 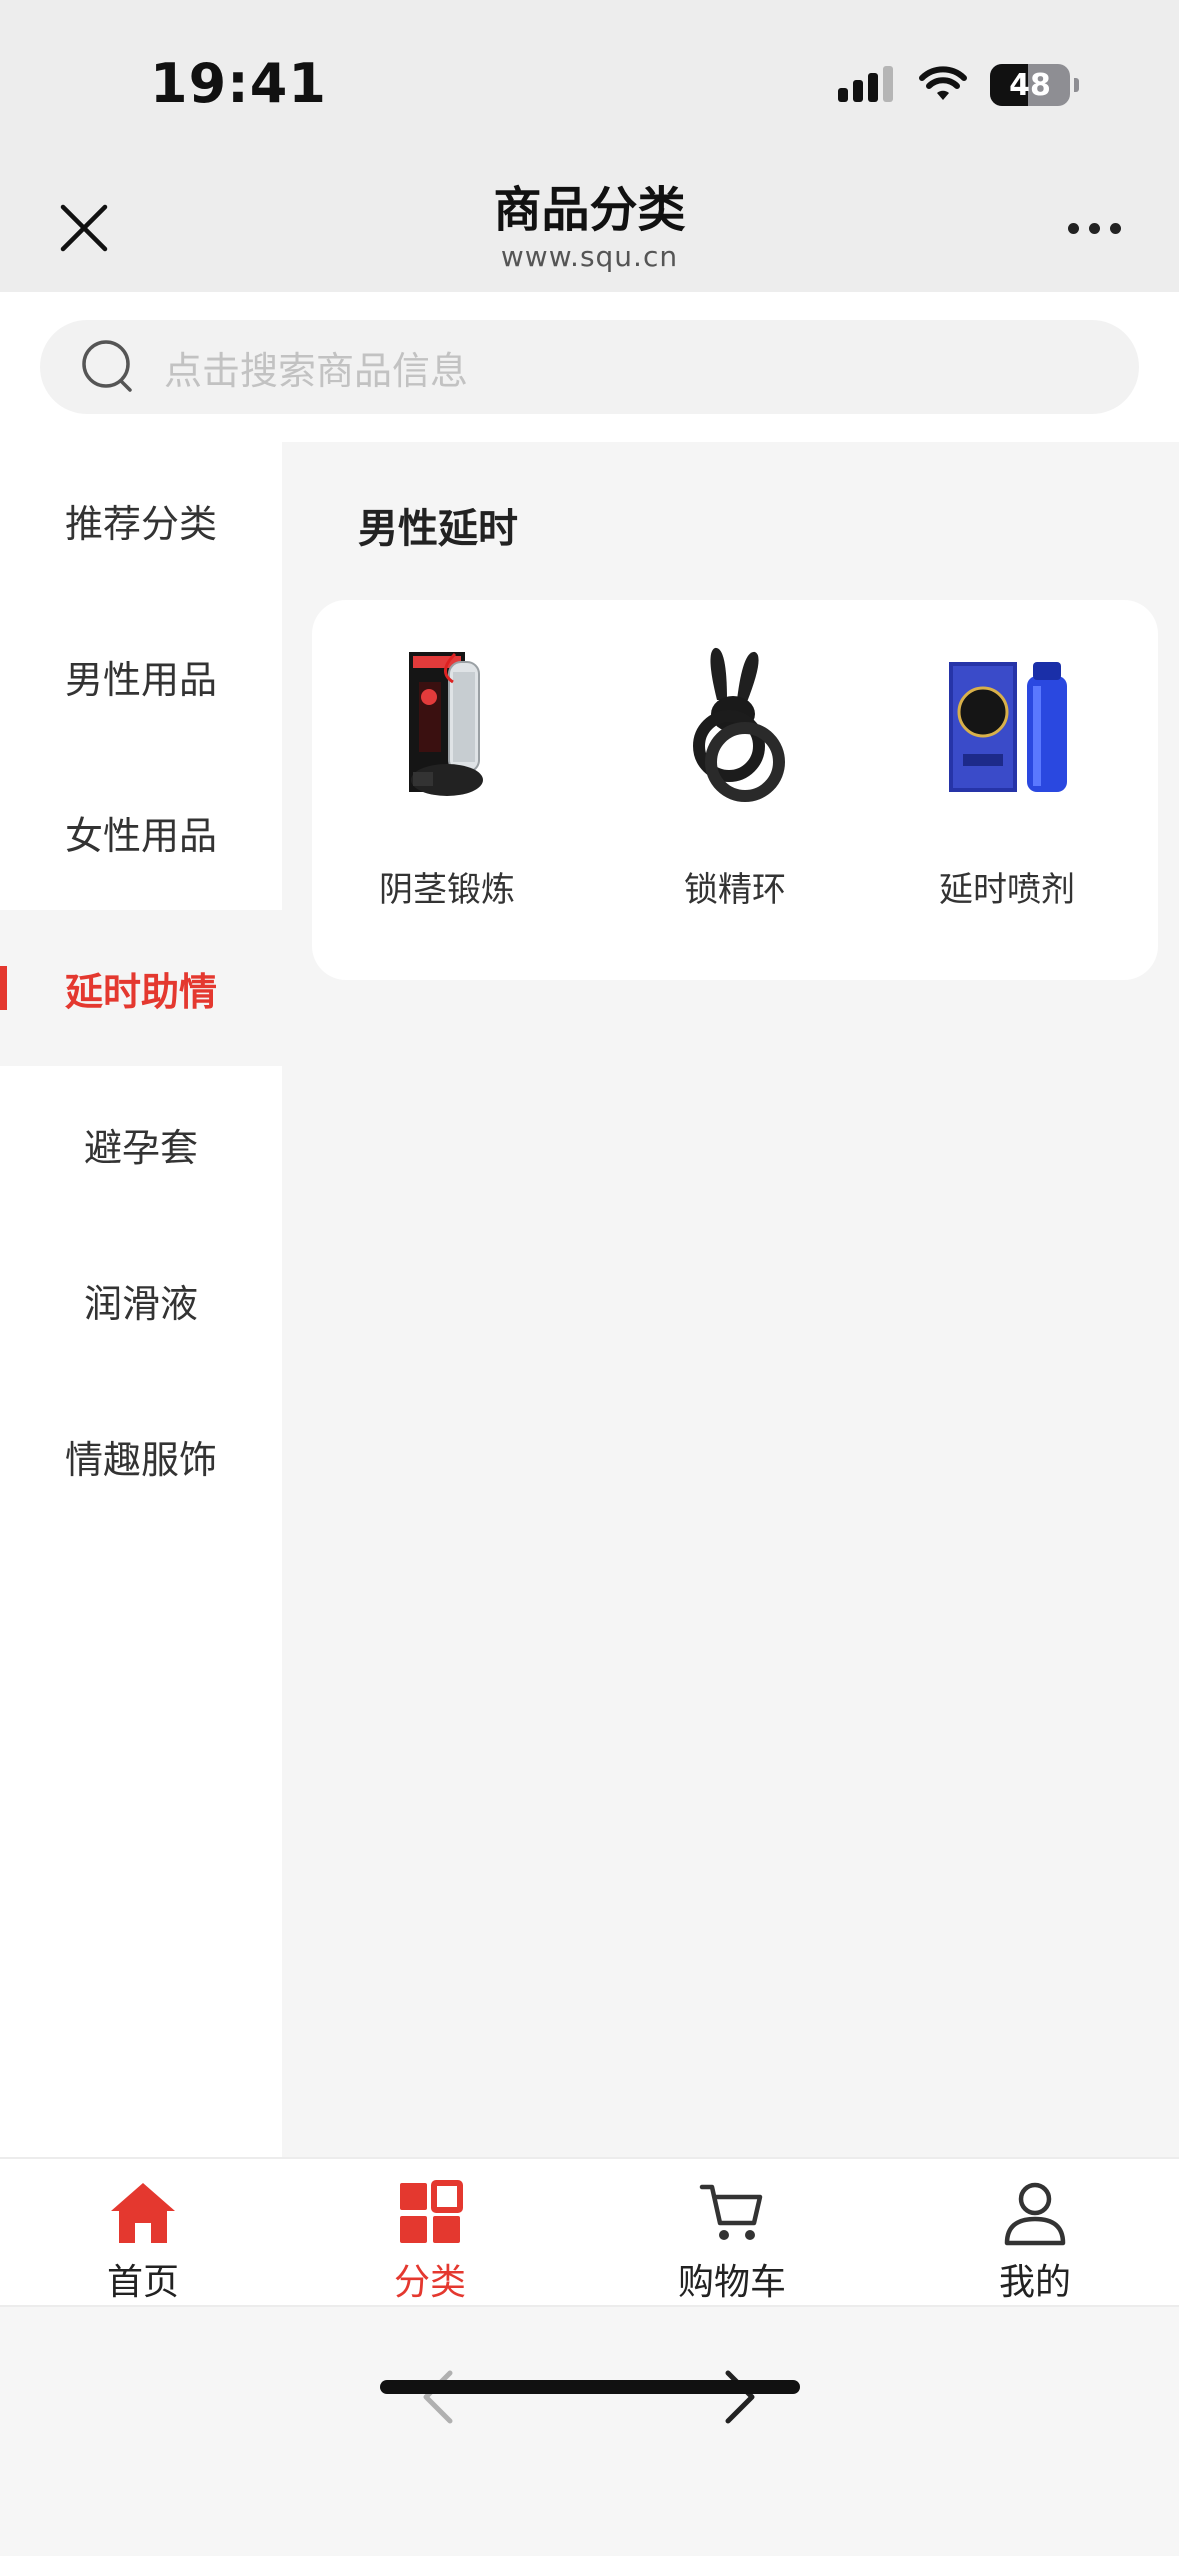 What do you see at coordinates (140, 679) in the screenshot?
I see `sidebar-item-label: 男性用品` at bounding box center [140, 679].